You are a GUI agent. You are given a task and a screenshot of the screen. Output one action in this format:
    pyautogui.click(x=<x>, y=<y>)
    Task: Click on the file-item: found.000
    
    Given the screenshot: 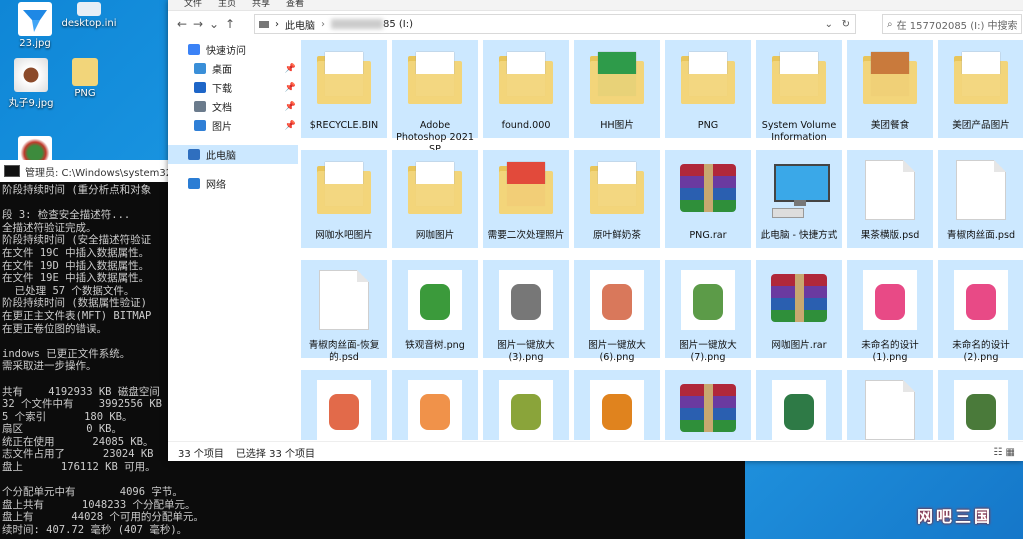 What is the action you would take?
    pyautogui.click(x=526, y=89)
    